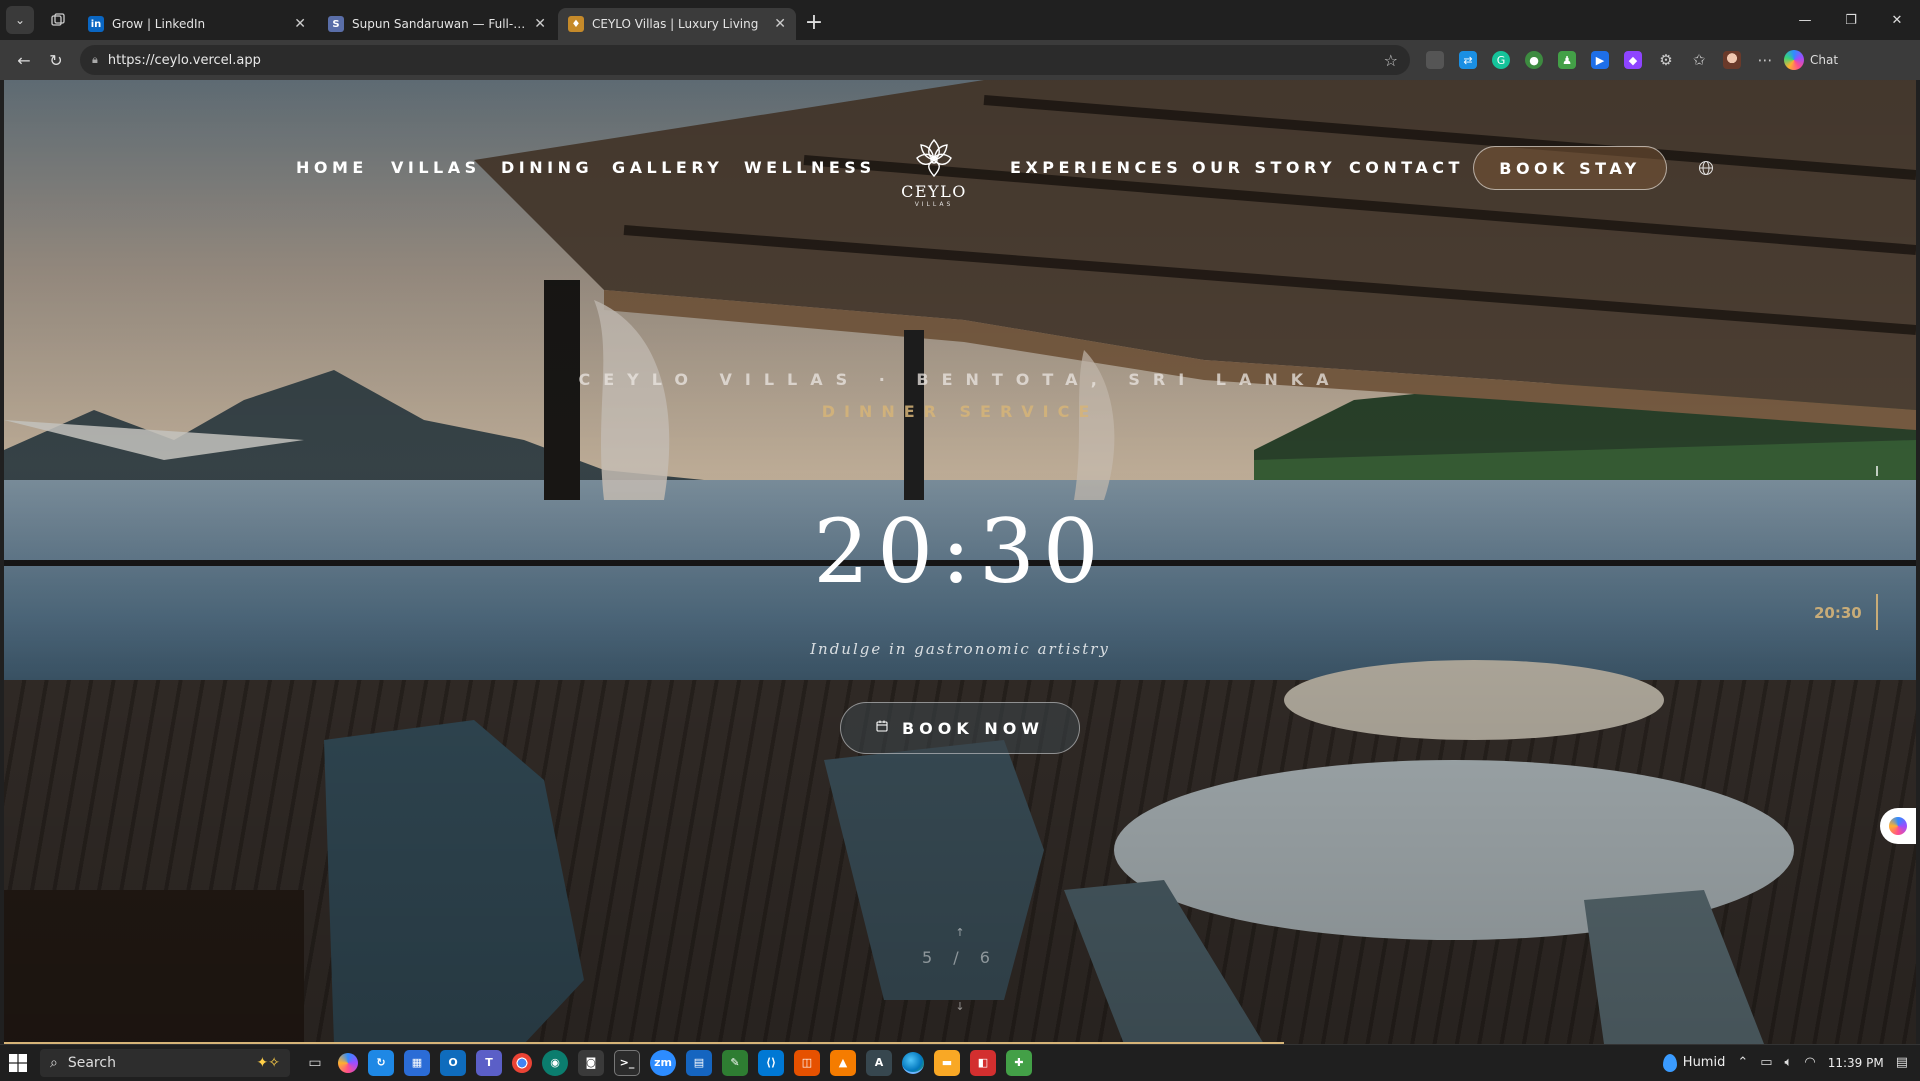 The width and height of the screenshot is (1920, 1081). Describe the element at coordinates (1669, 1062) in the screenshot. I see `humidity-icon` at that location.